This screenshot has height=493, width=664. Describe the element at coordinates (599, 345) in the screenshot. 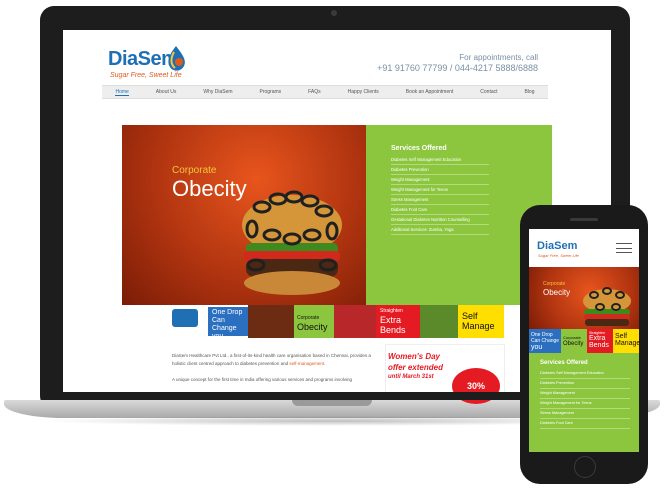

I see `phone-strip-extra-bends-line3: Bends` at that location.